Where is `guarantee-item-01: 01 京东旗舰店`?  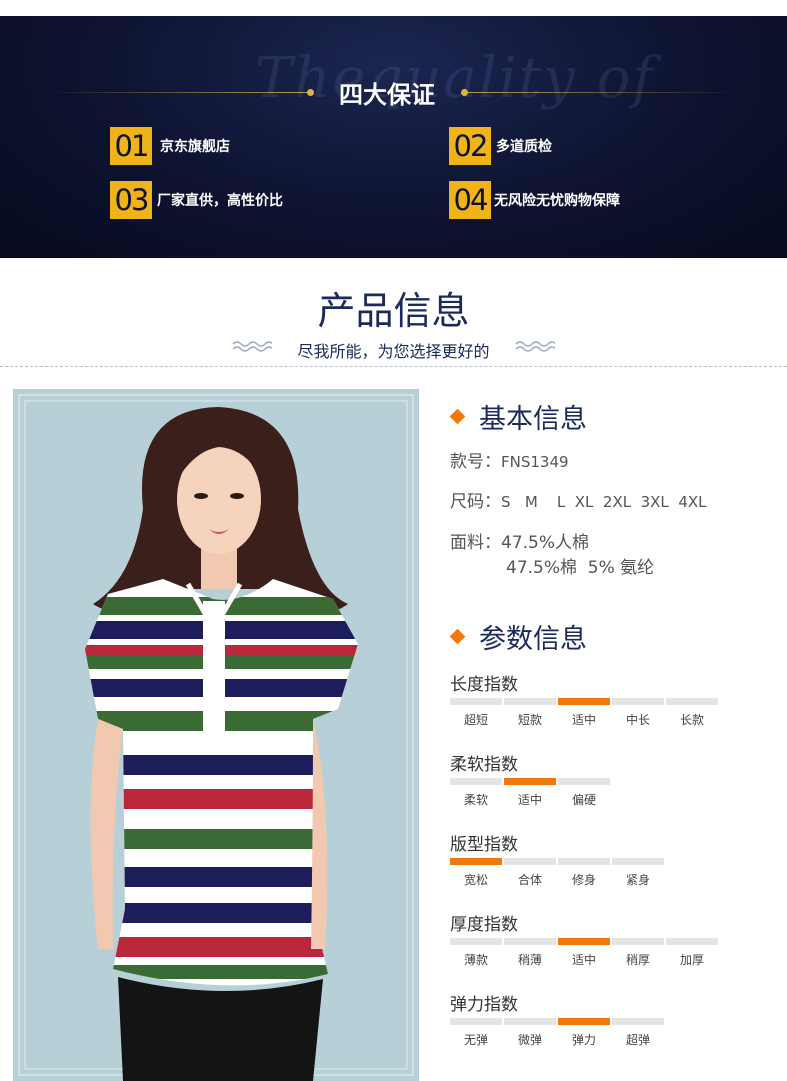 guarantee-item-01: 01 京东旗舰店 is located at coordinates (170, 146).